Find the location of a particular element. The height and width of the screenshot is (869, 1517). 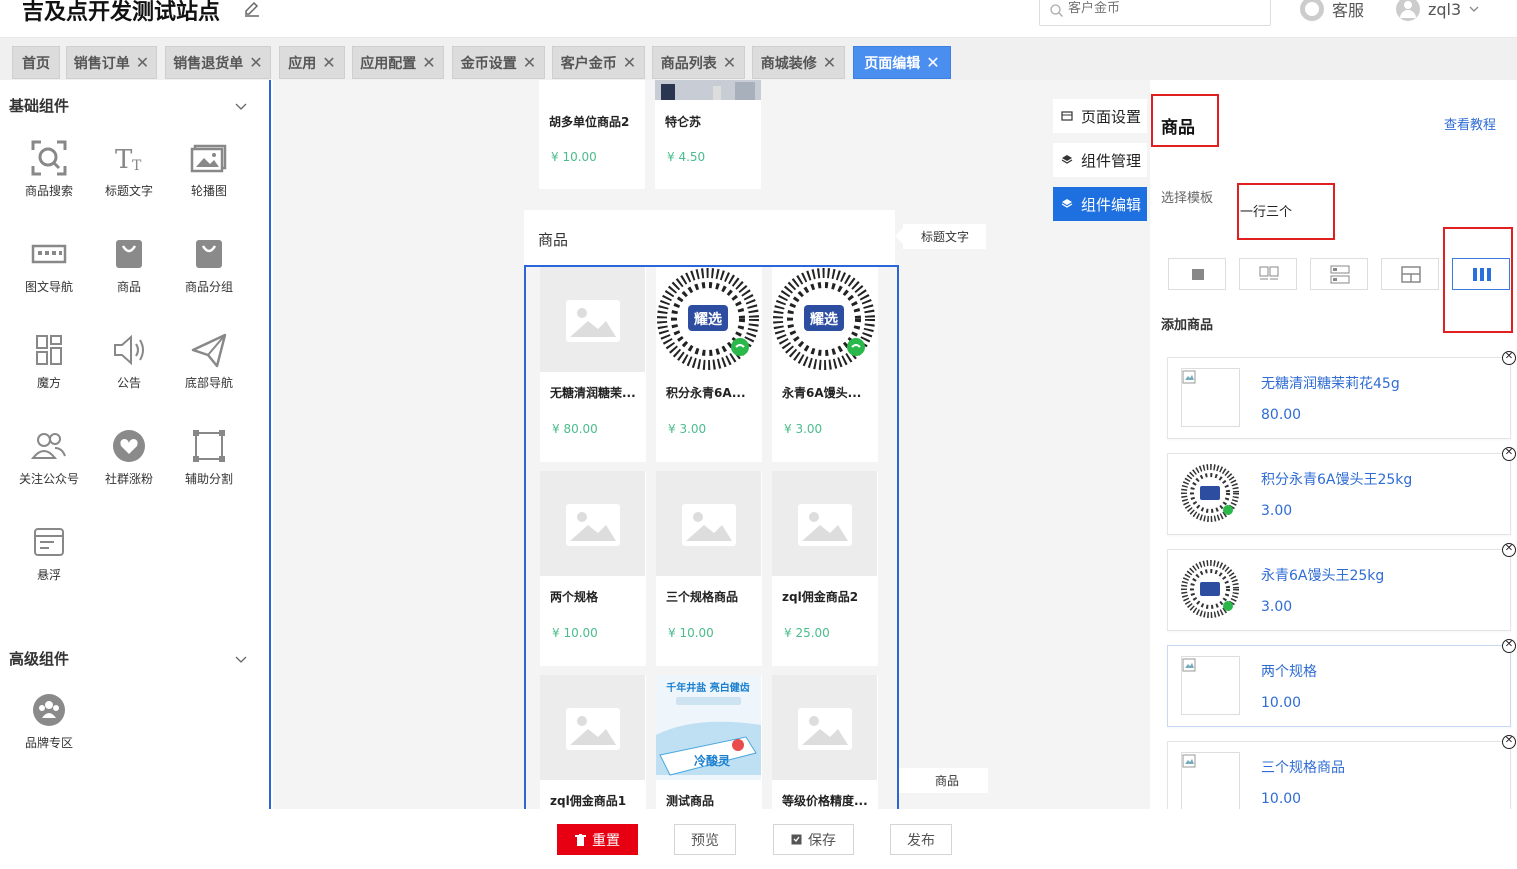

goods-name: 永青6A馒头王25kg is located at coordinates (1322, 575).